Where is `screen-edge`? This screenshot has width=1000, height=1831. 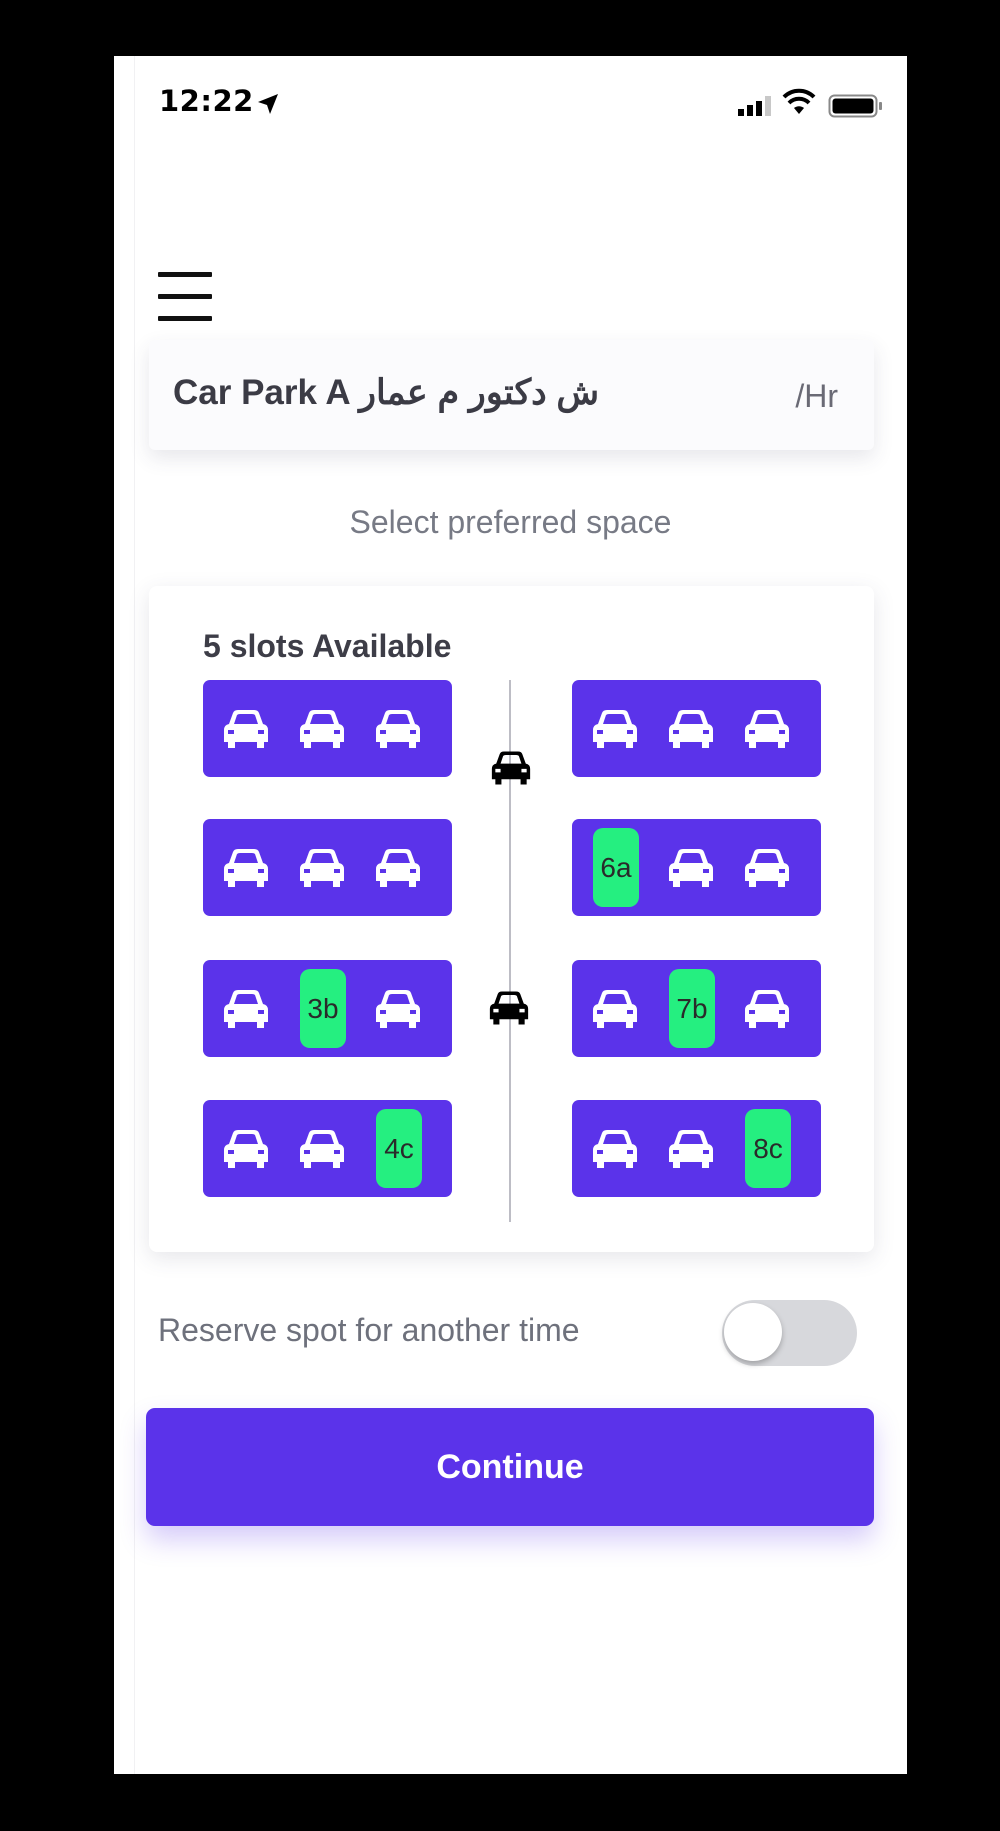 screen-edge is located at coordinates (134, 915).